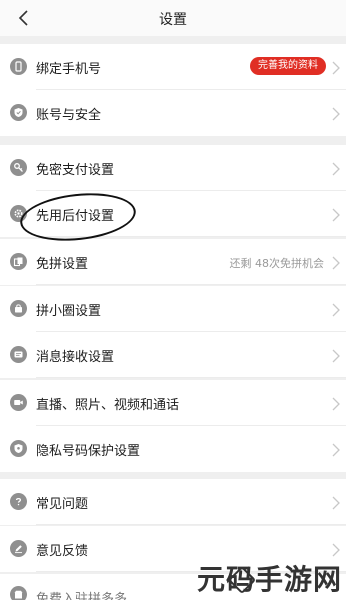 This screenshot has height=600, width=346. Describe the element at coordinates (18, 167) in the screenshot. I see `key-icon` at that location.